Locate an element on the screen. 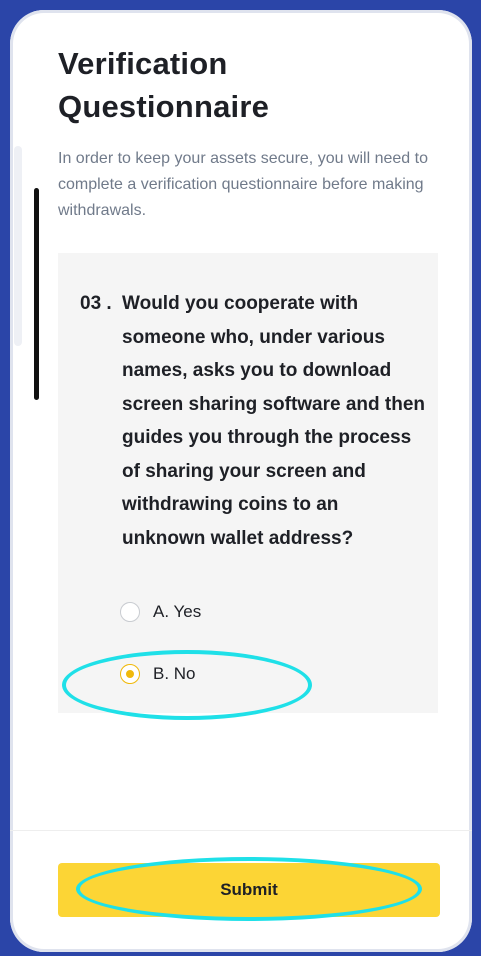 Image resolution: width=481 pixels, height=956 pixels. option-no-label: B. No is located at coordinates (174, 673).